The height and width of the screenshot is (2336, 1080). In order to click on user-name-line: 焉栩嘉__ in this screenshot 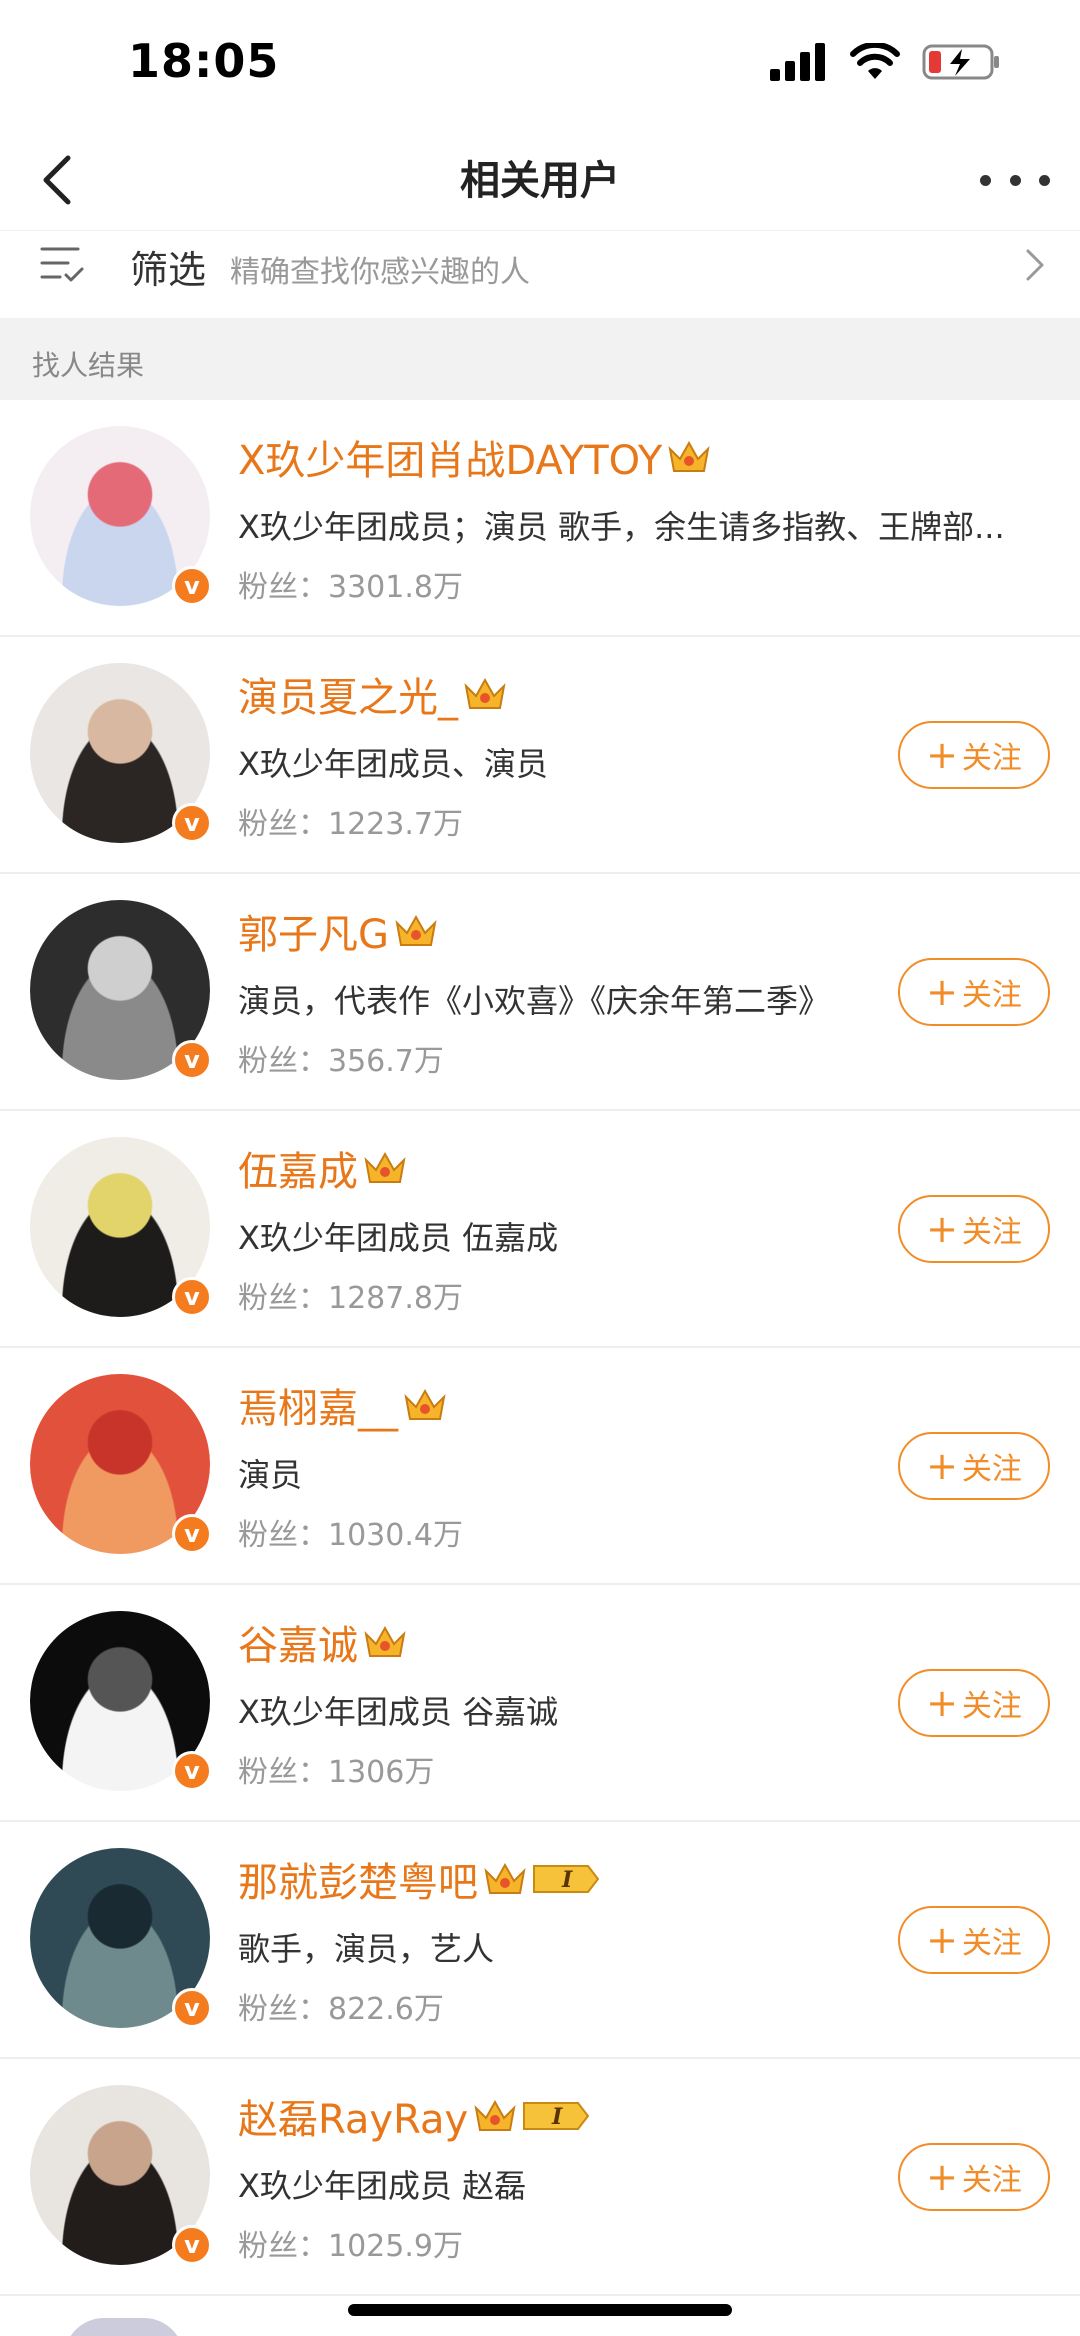, I will do `click(343, 1405)`.